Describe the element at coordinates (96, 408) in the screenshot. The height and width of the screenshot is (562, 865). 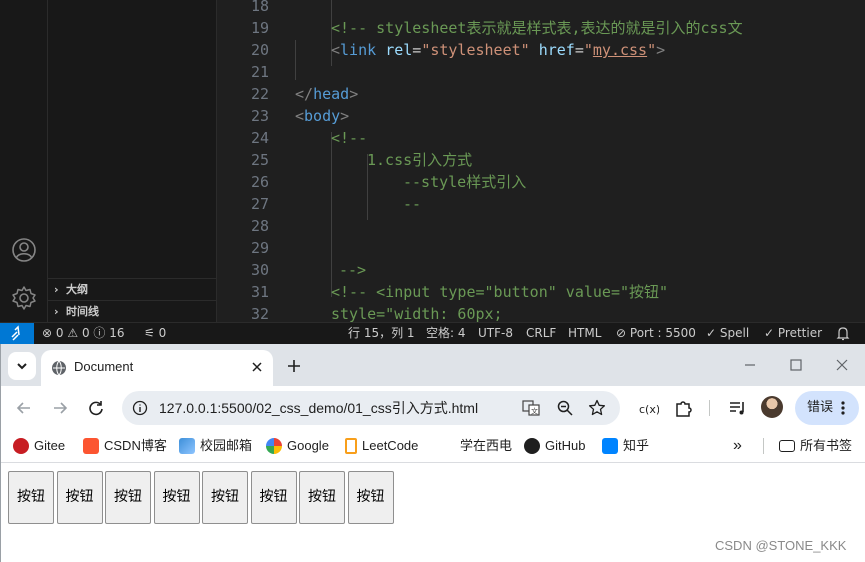
I see `reload-icon` at that location.